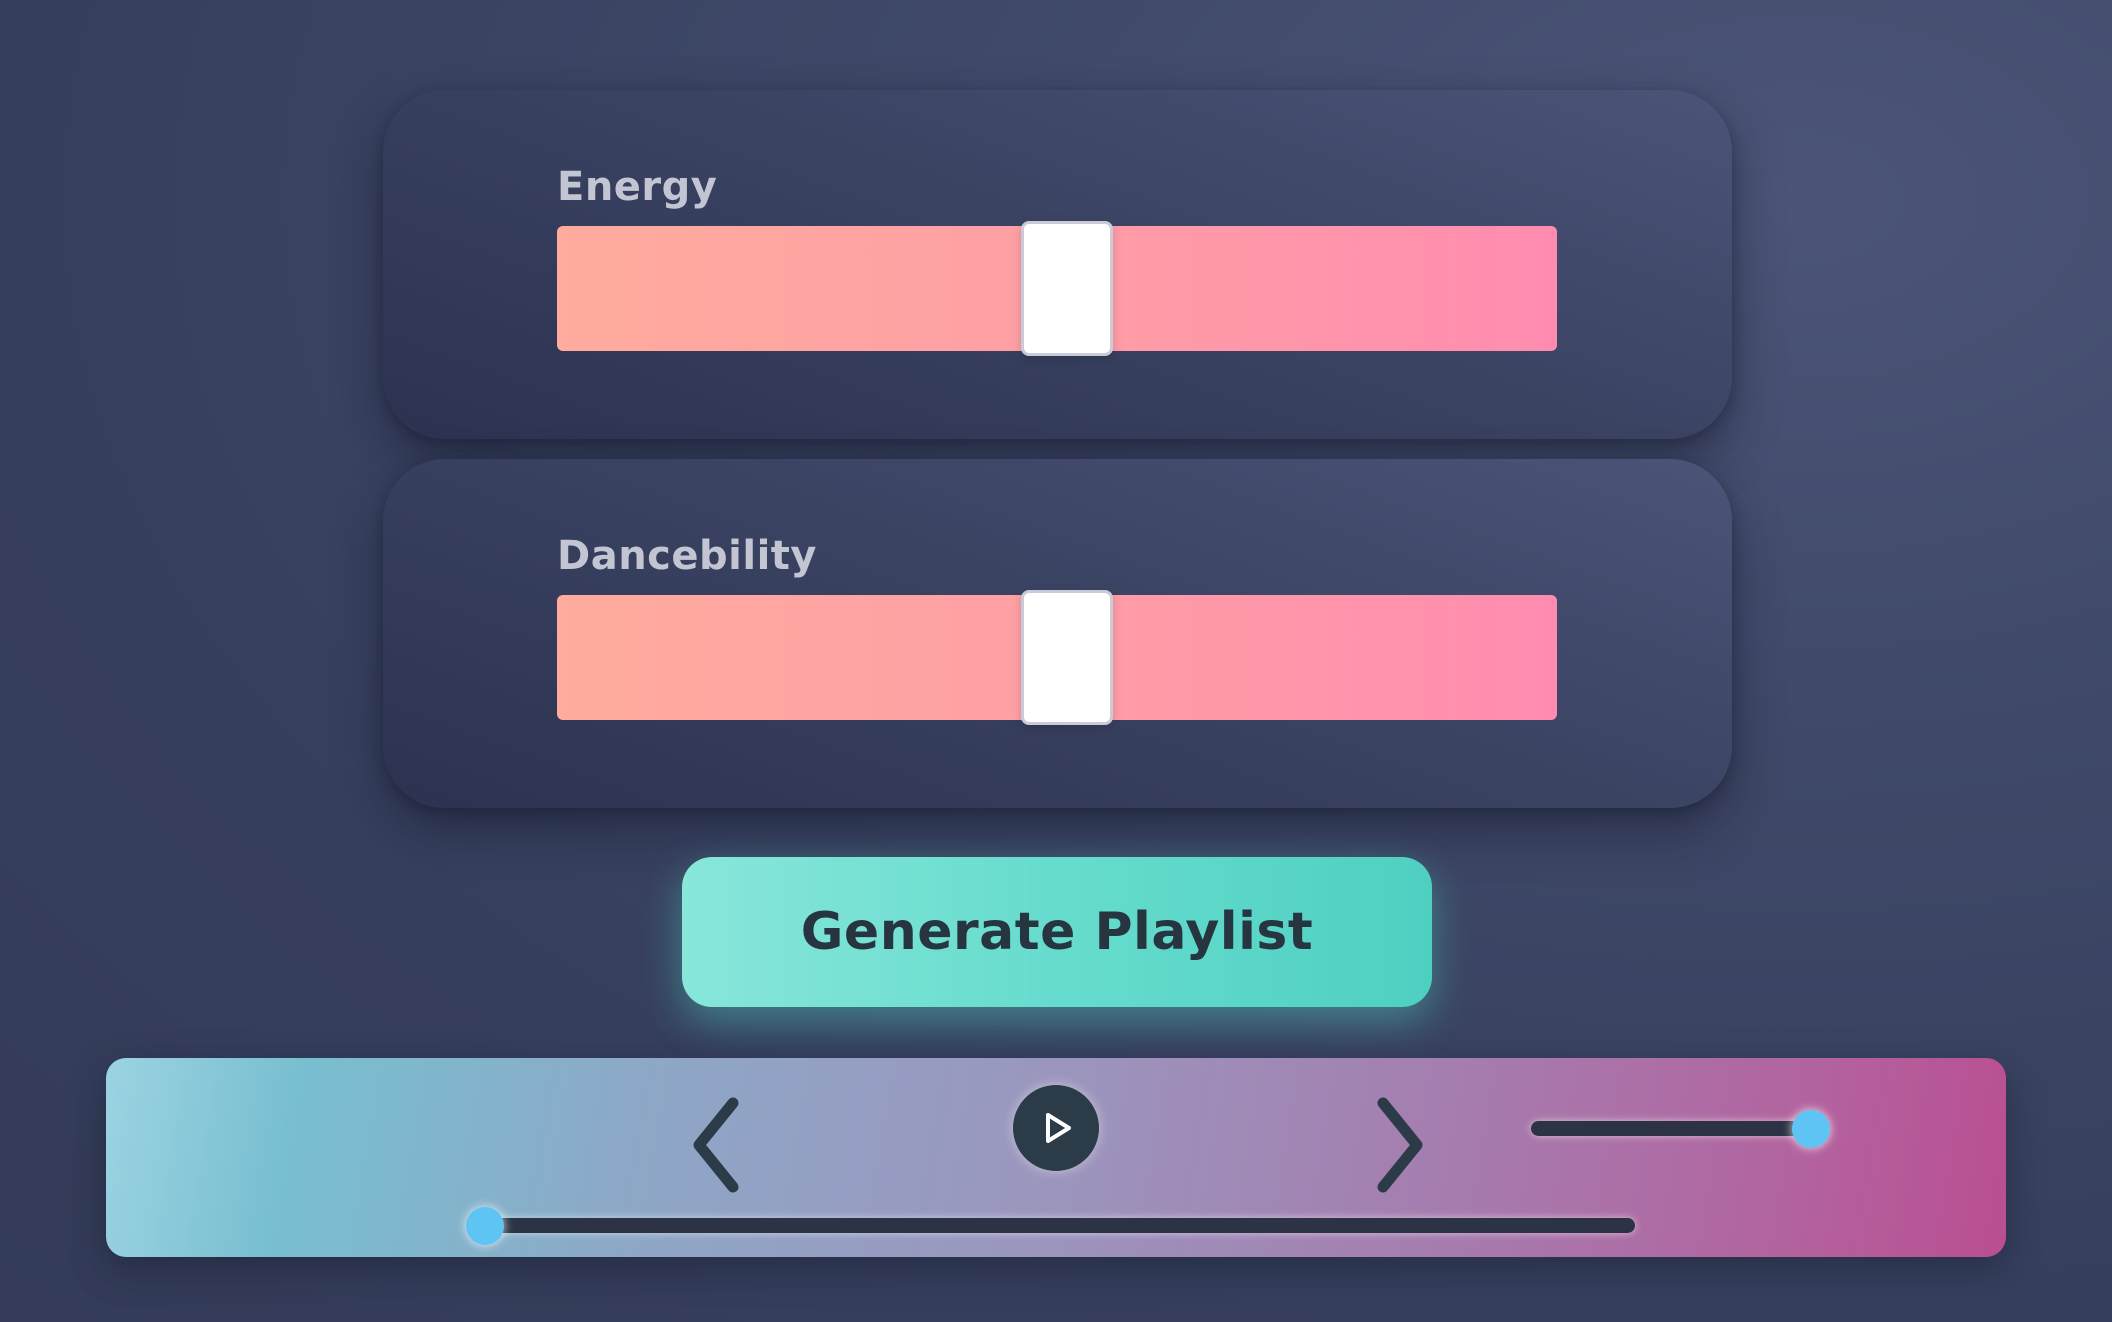 The height and width of the screenshot is (1322, 2112). I want to click on volume-knob, so click(1811, 1128).